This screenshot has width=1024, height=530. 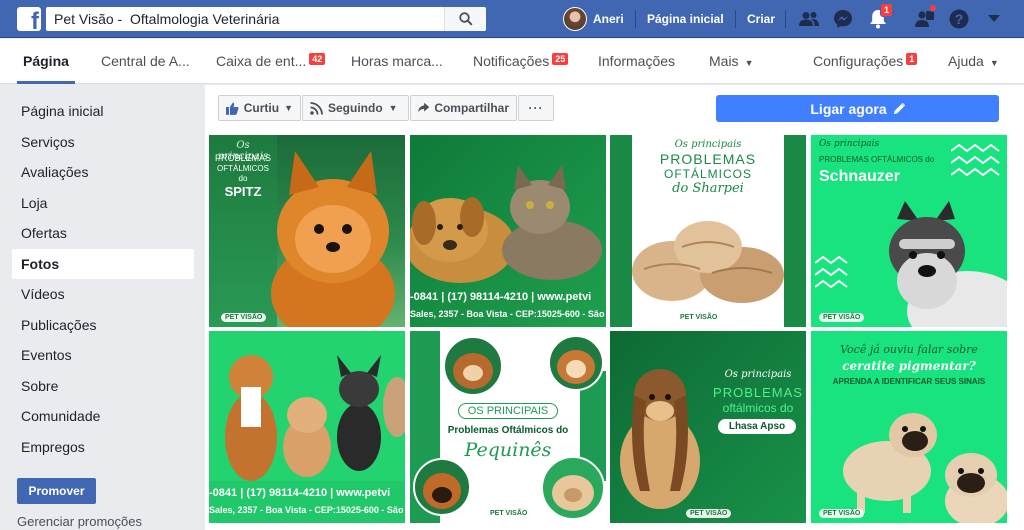 I want to click on photo-caption: OS PRINCIPAIS, so click(x=508, y=411).